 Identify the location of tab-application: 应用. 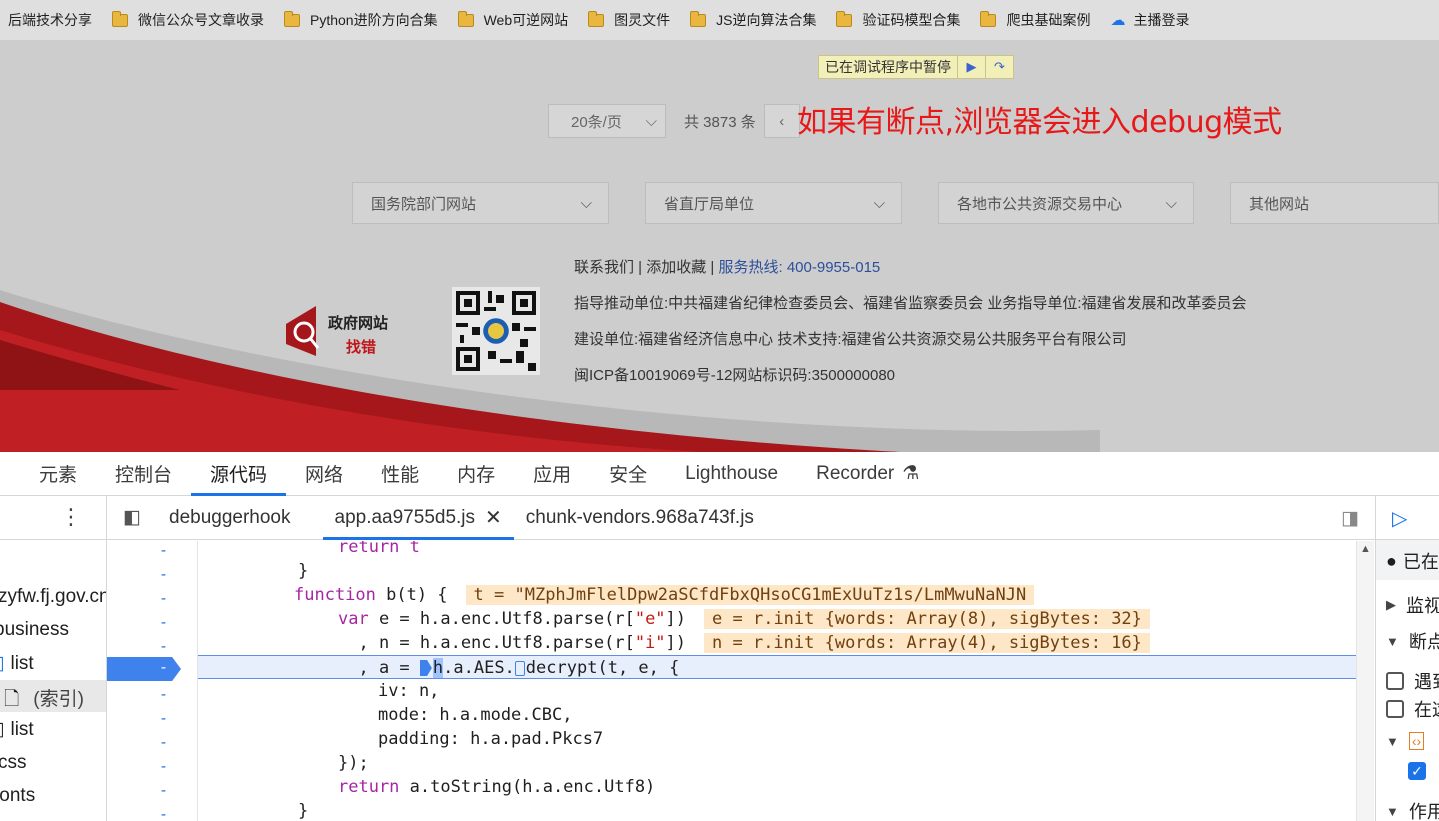
(552, 474).